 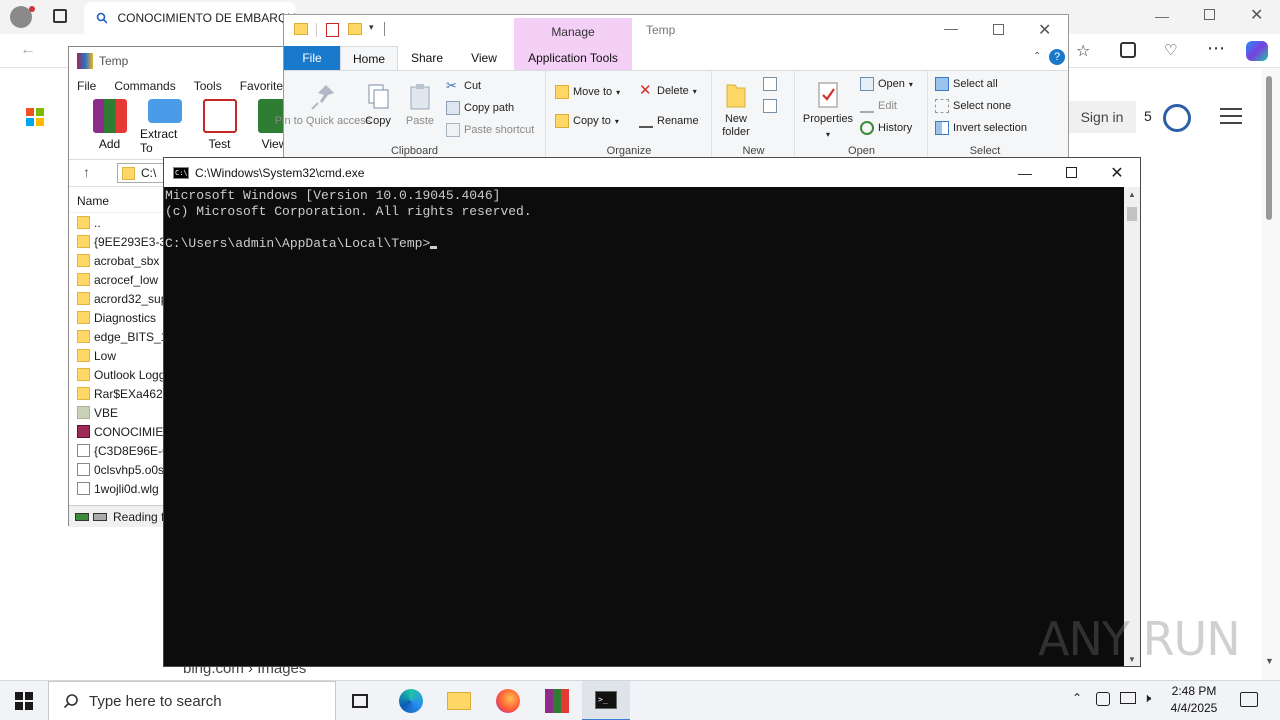 What do you see at coordinates (1128, 698) in the screenshot?
I see `network-icon` at bounding box center [1128, 698].